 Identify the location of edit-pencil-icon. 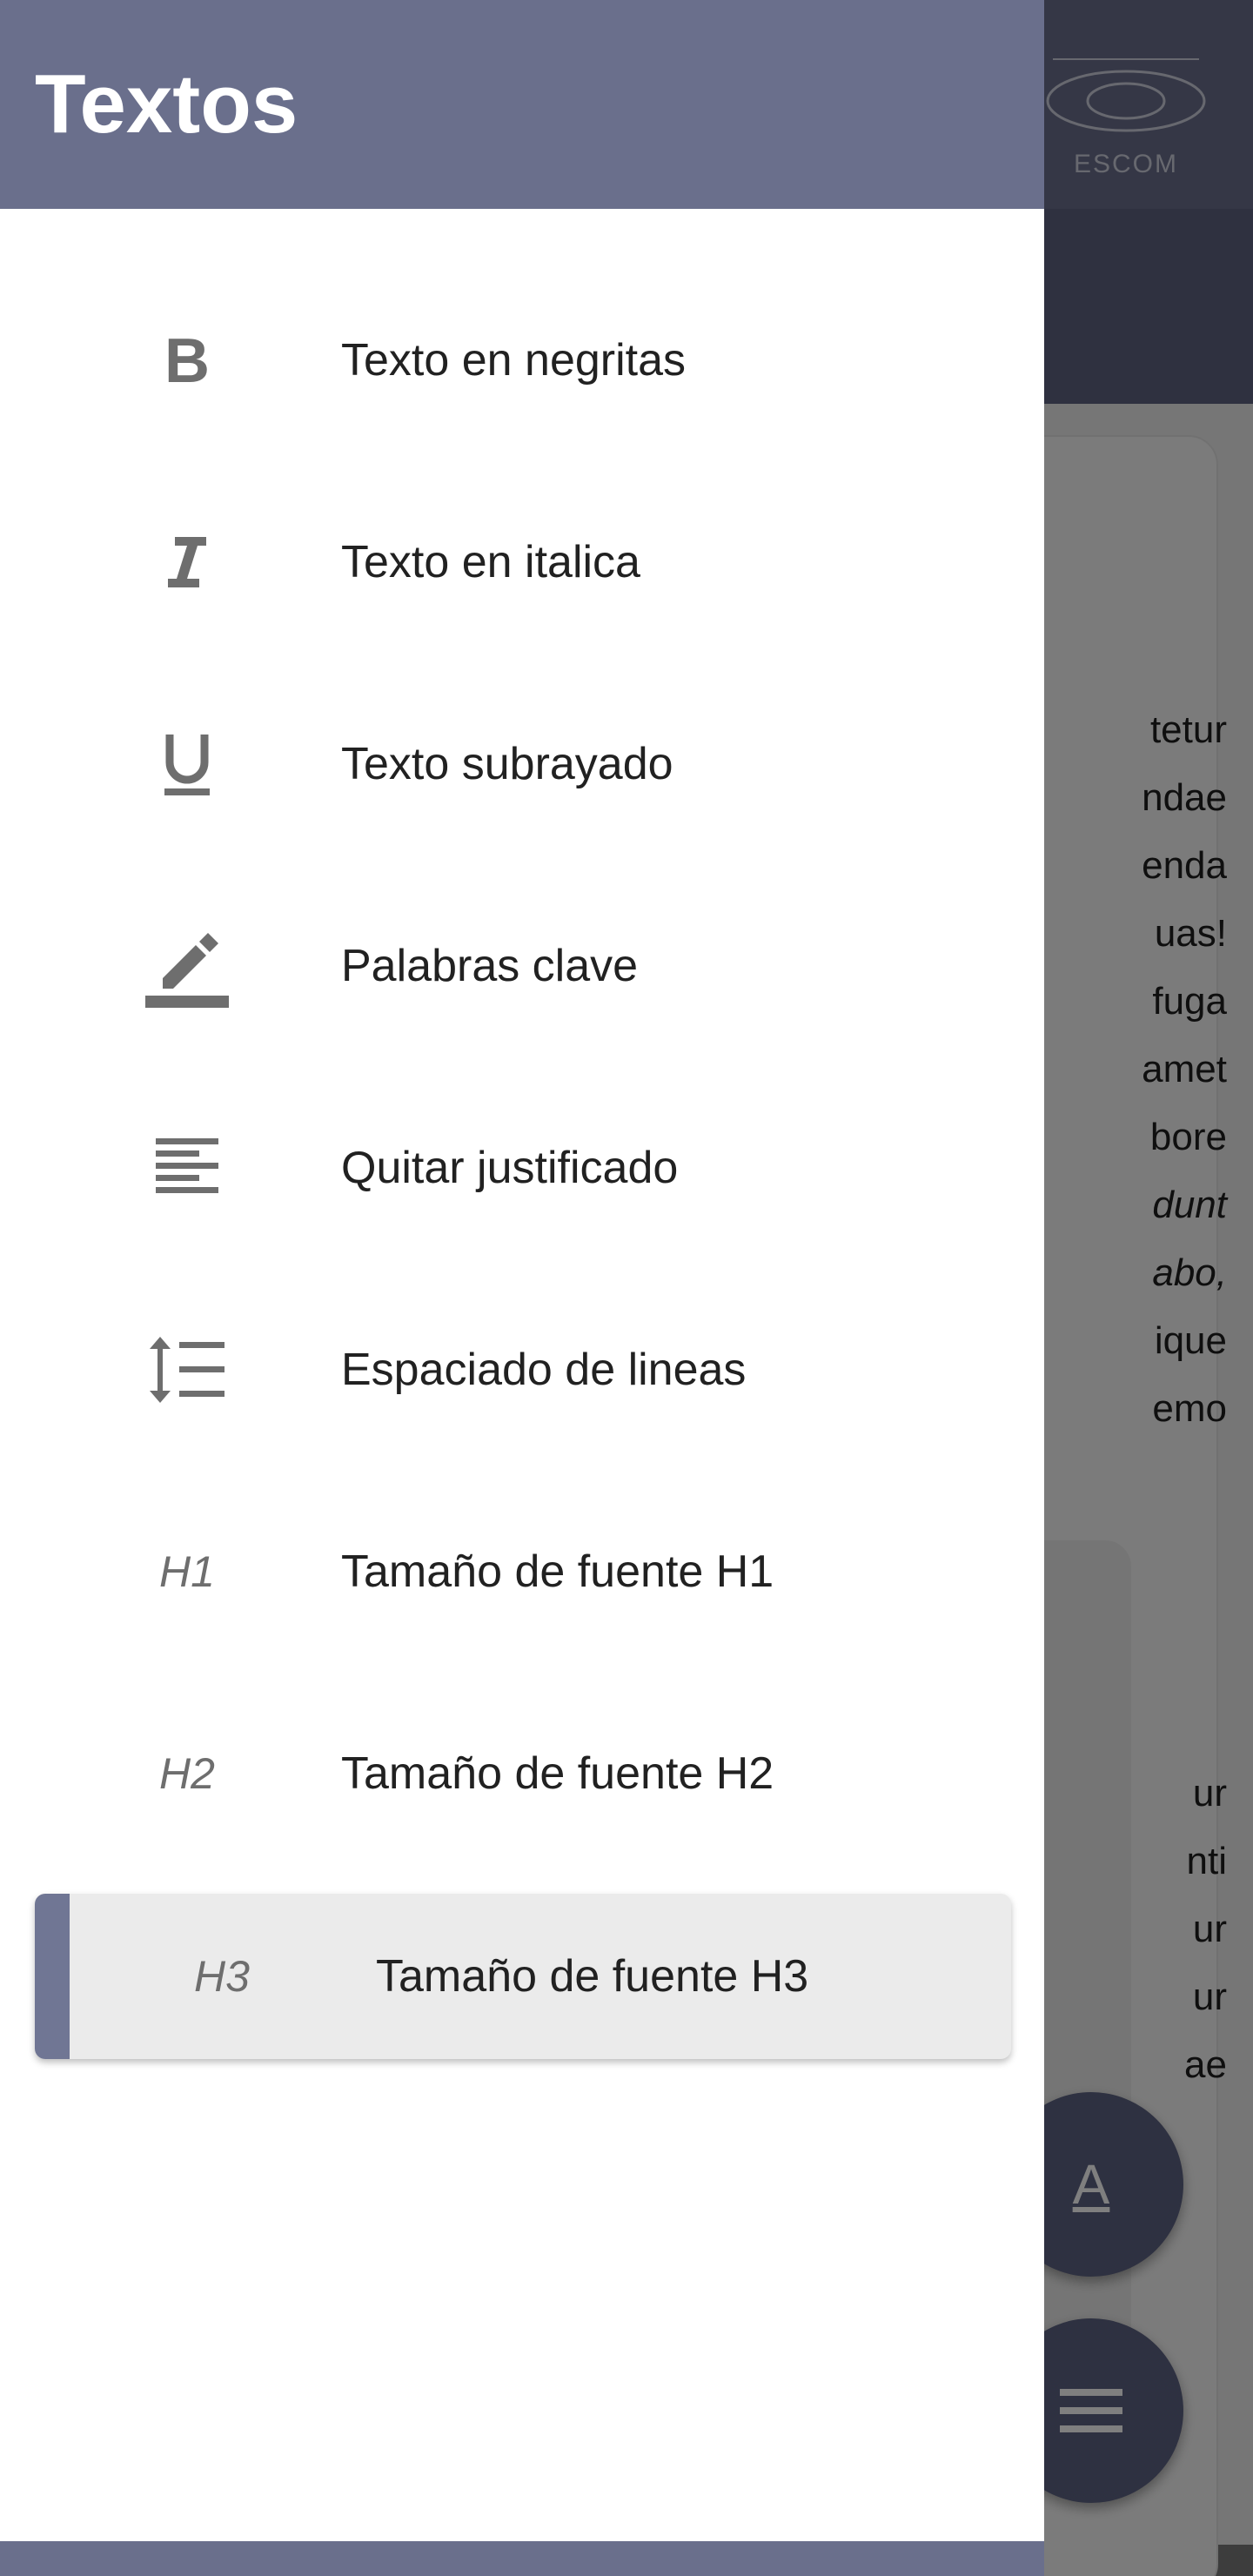
(187, 966).